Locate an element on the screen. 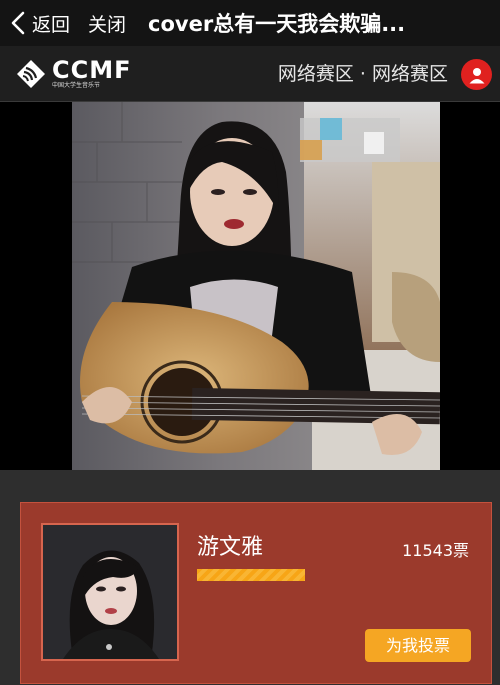 This screenshot has width=500, height=685. back-label: 返回 is located at coordinates (51, 24).